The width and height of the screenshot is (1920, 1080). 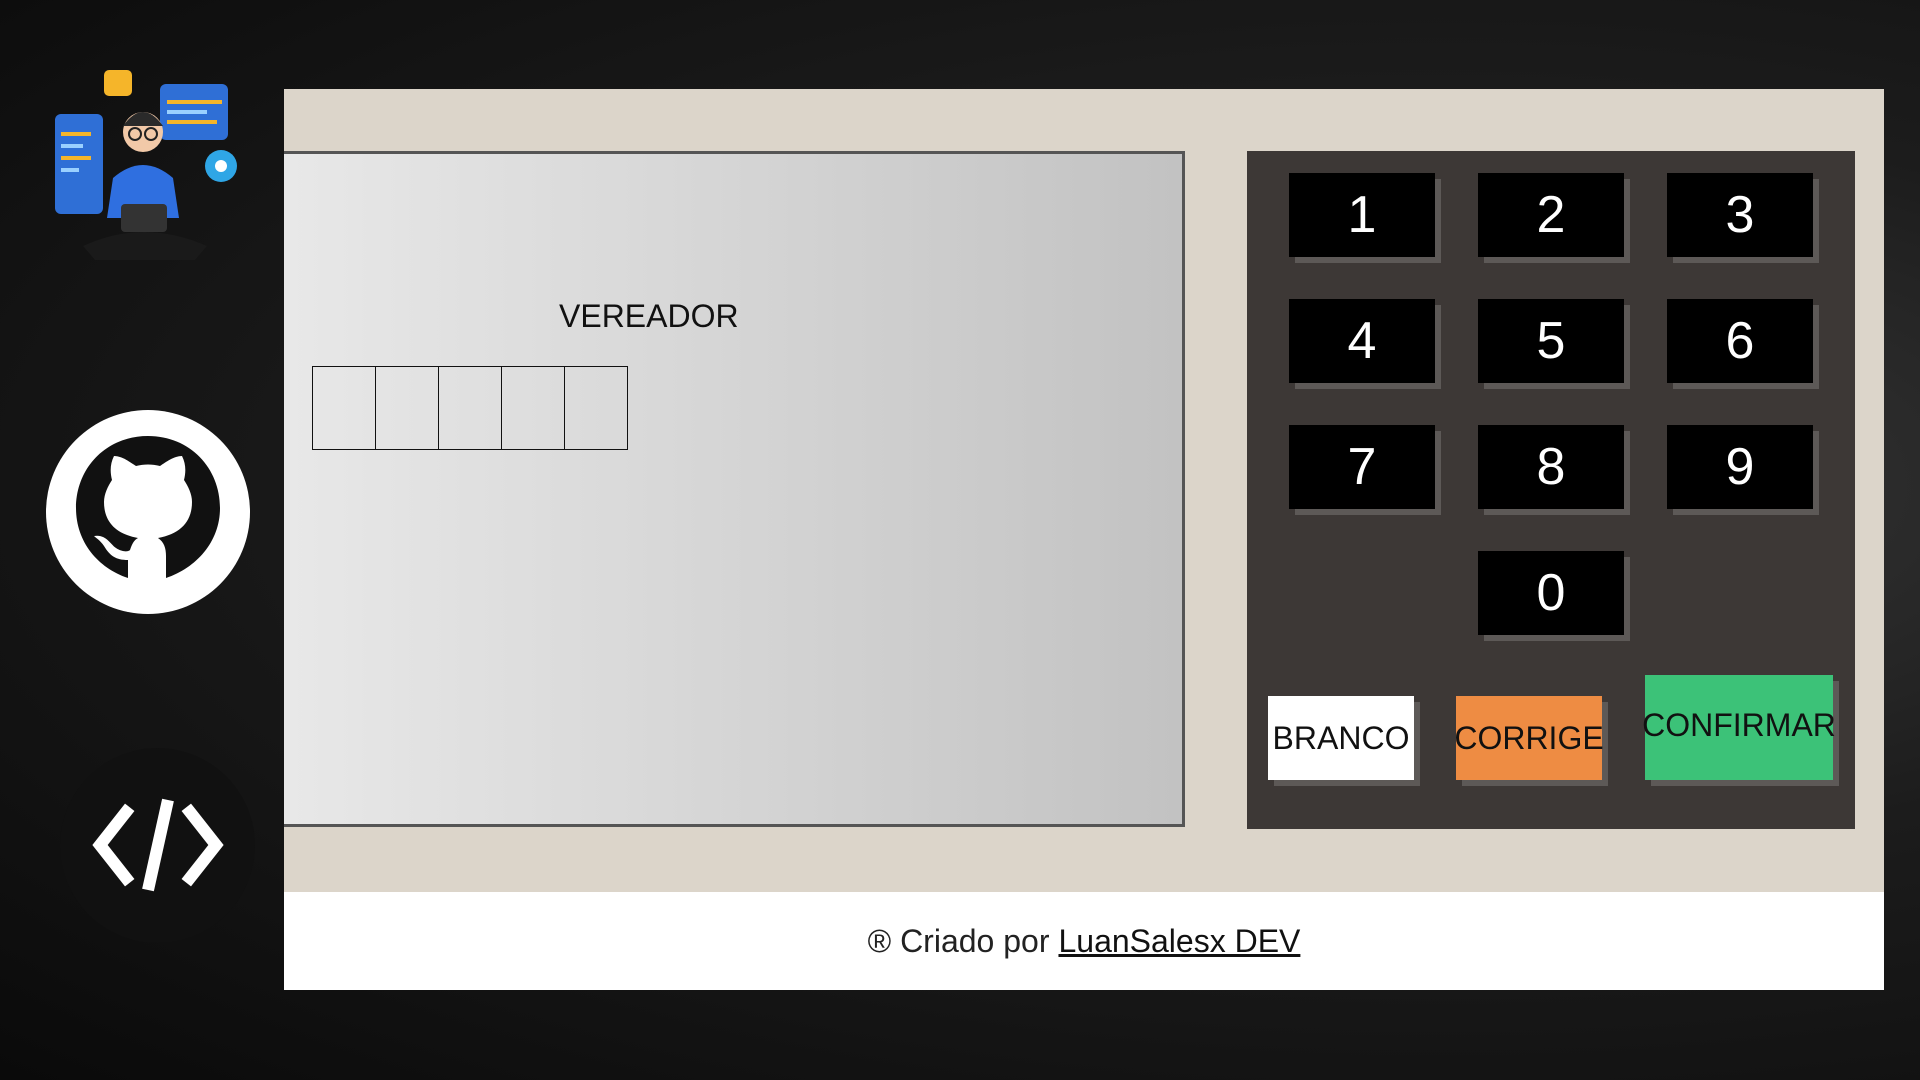 What do you see at coordinates (1740, 215) in the screenshot?
I see `key-3: 3` at bounding box center [1740, 215].